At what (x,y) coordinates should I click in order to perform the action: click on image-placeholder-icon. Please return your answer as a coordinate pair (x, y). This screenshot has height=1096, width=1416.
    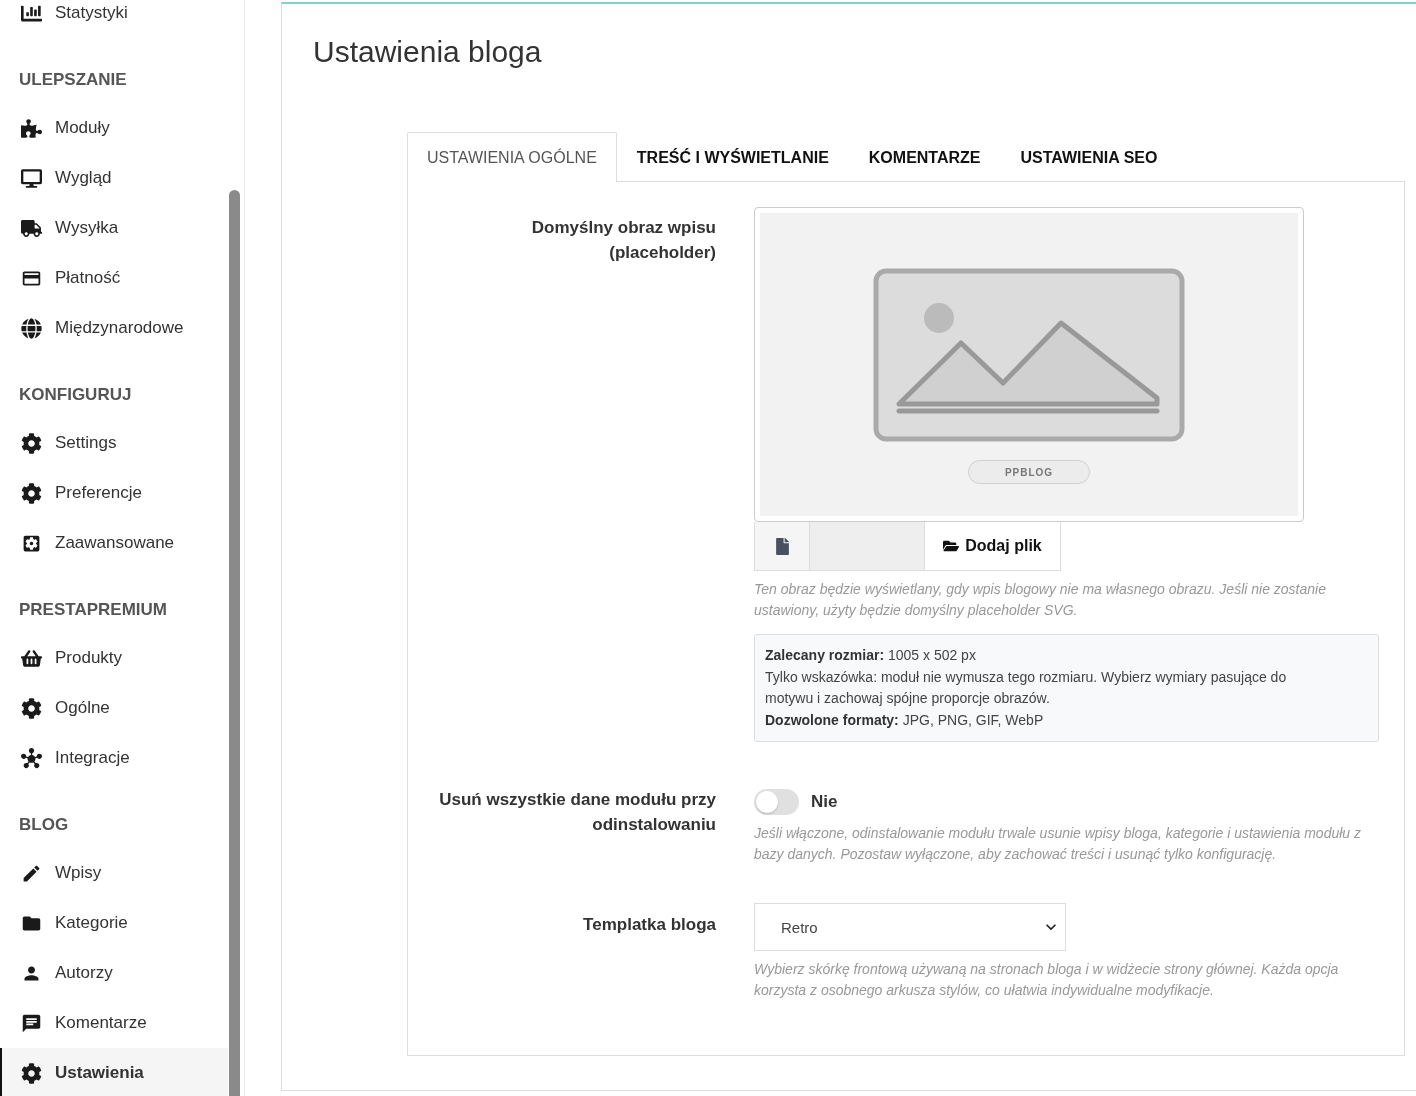
    Looking at the image, I should click on (1029, 355).